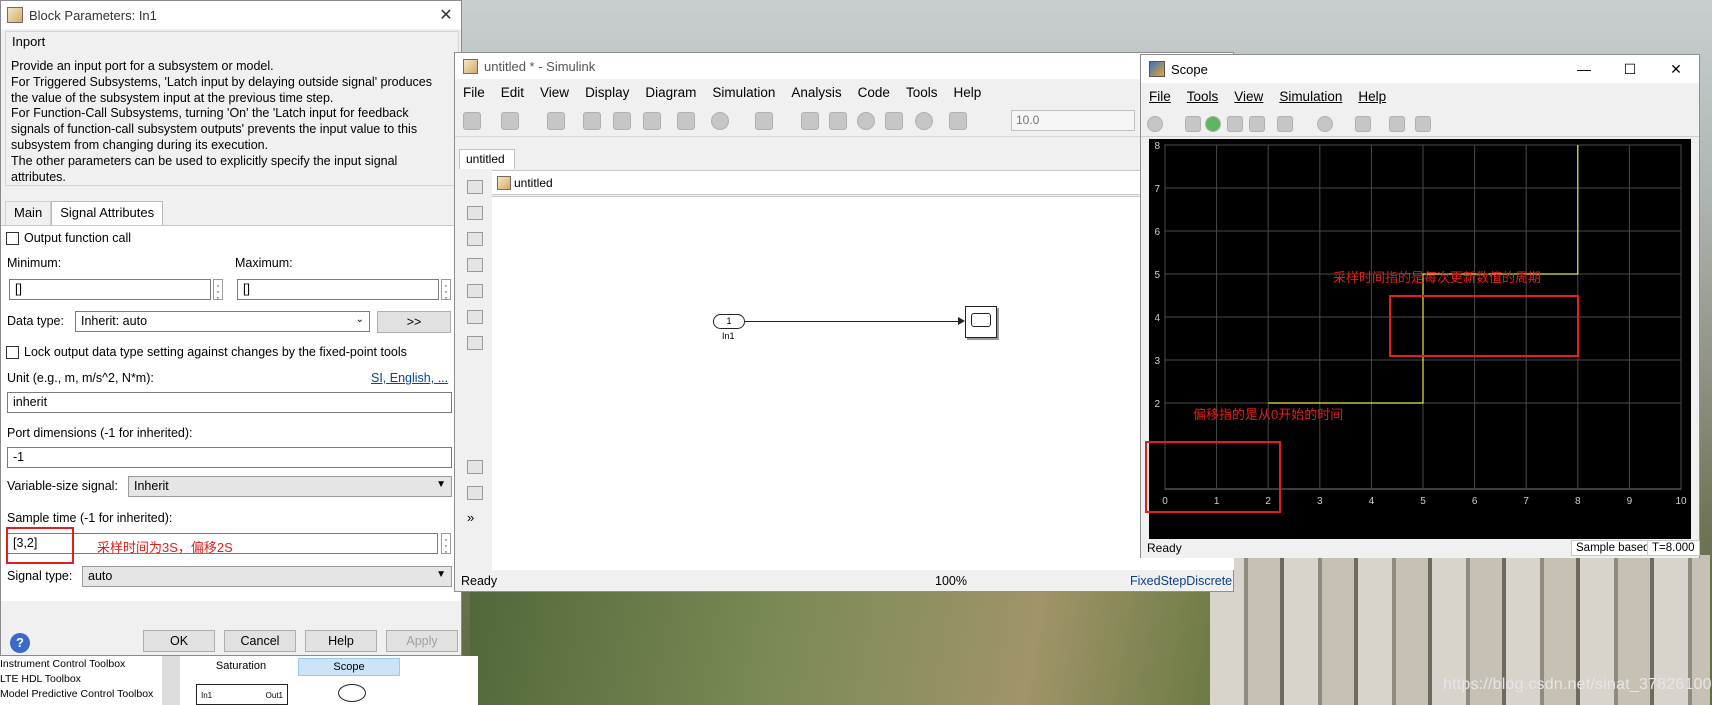 The image size is (1712, 705). I want to click on sample-time-more-button: · · ·, so click(446, 545).